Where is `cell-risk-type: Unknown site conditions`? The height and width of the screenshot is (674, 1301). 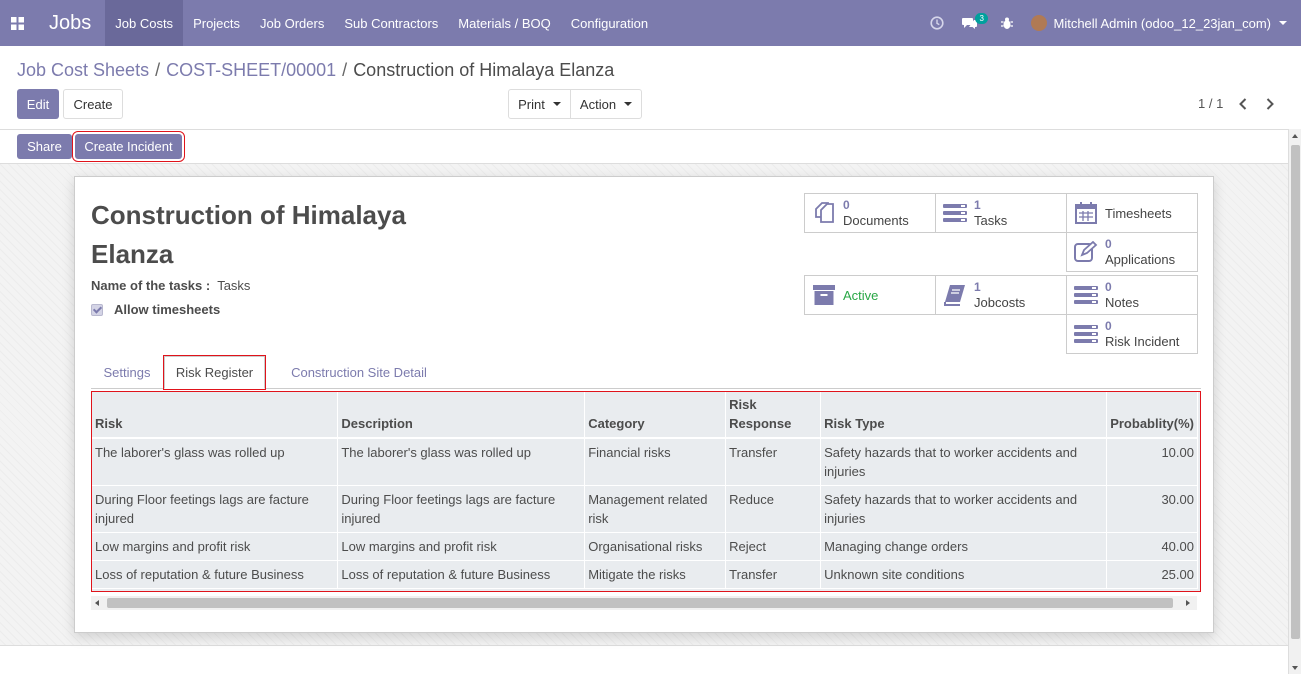 cell-risk-type: Unknown site conditions is located at coordinates (963, 574).